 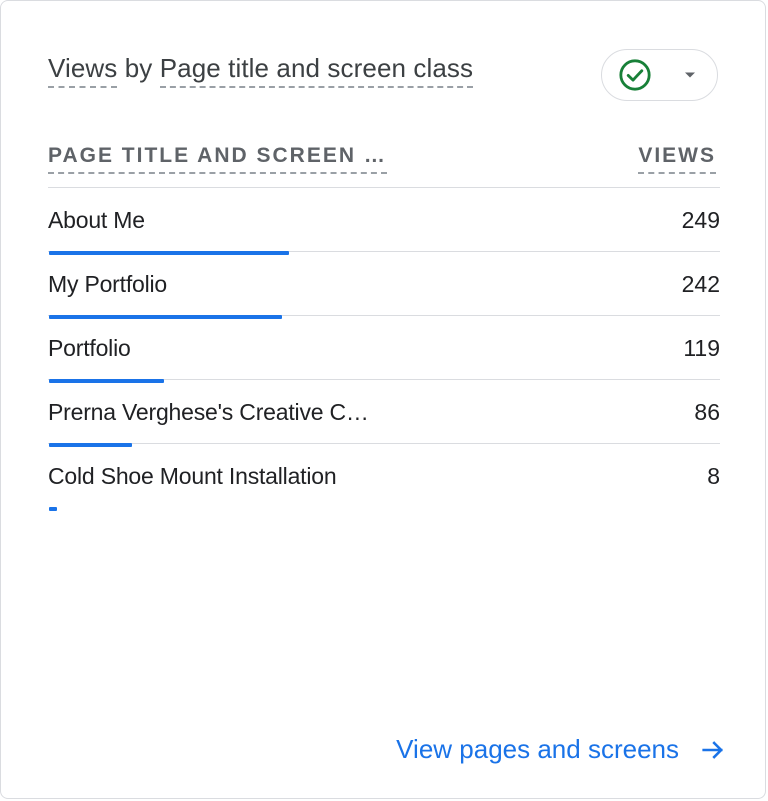 I want to click on metric-name: Views, so click(x=83, y=70).